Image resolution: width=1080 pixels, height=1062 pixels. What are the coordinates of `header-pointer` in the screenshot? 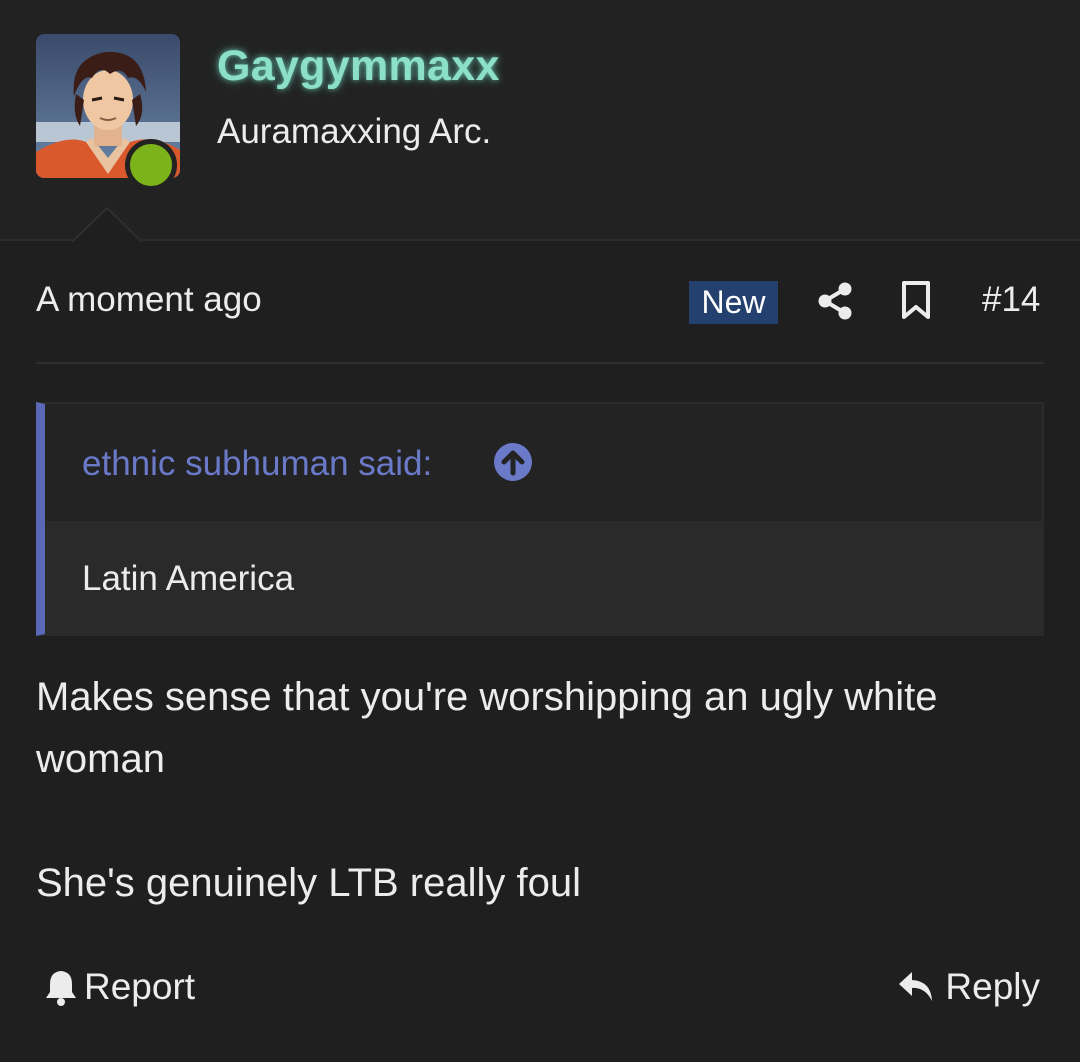 It's located at (107, 224).